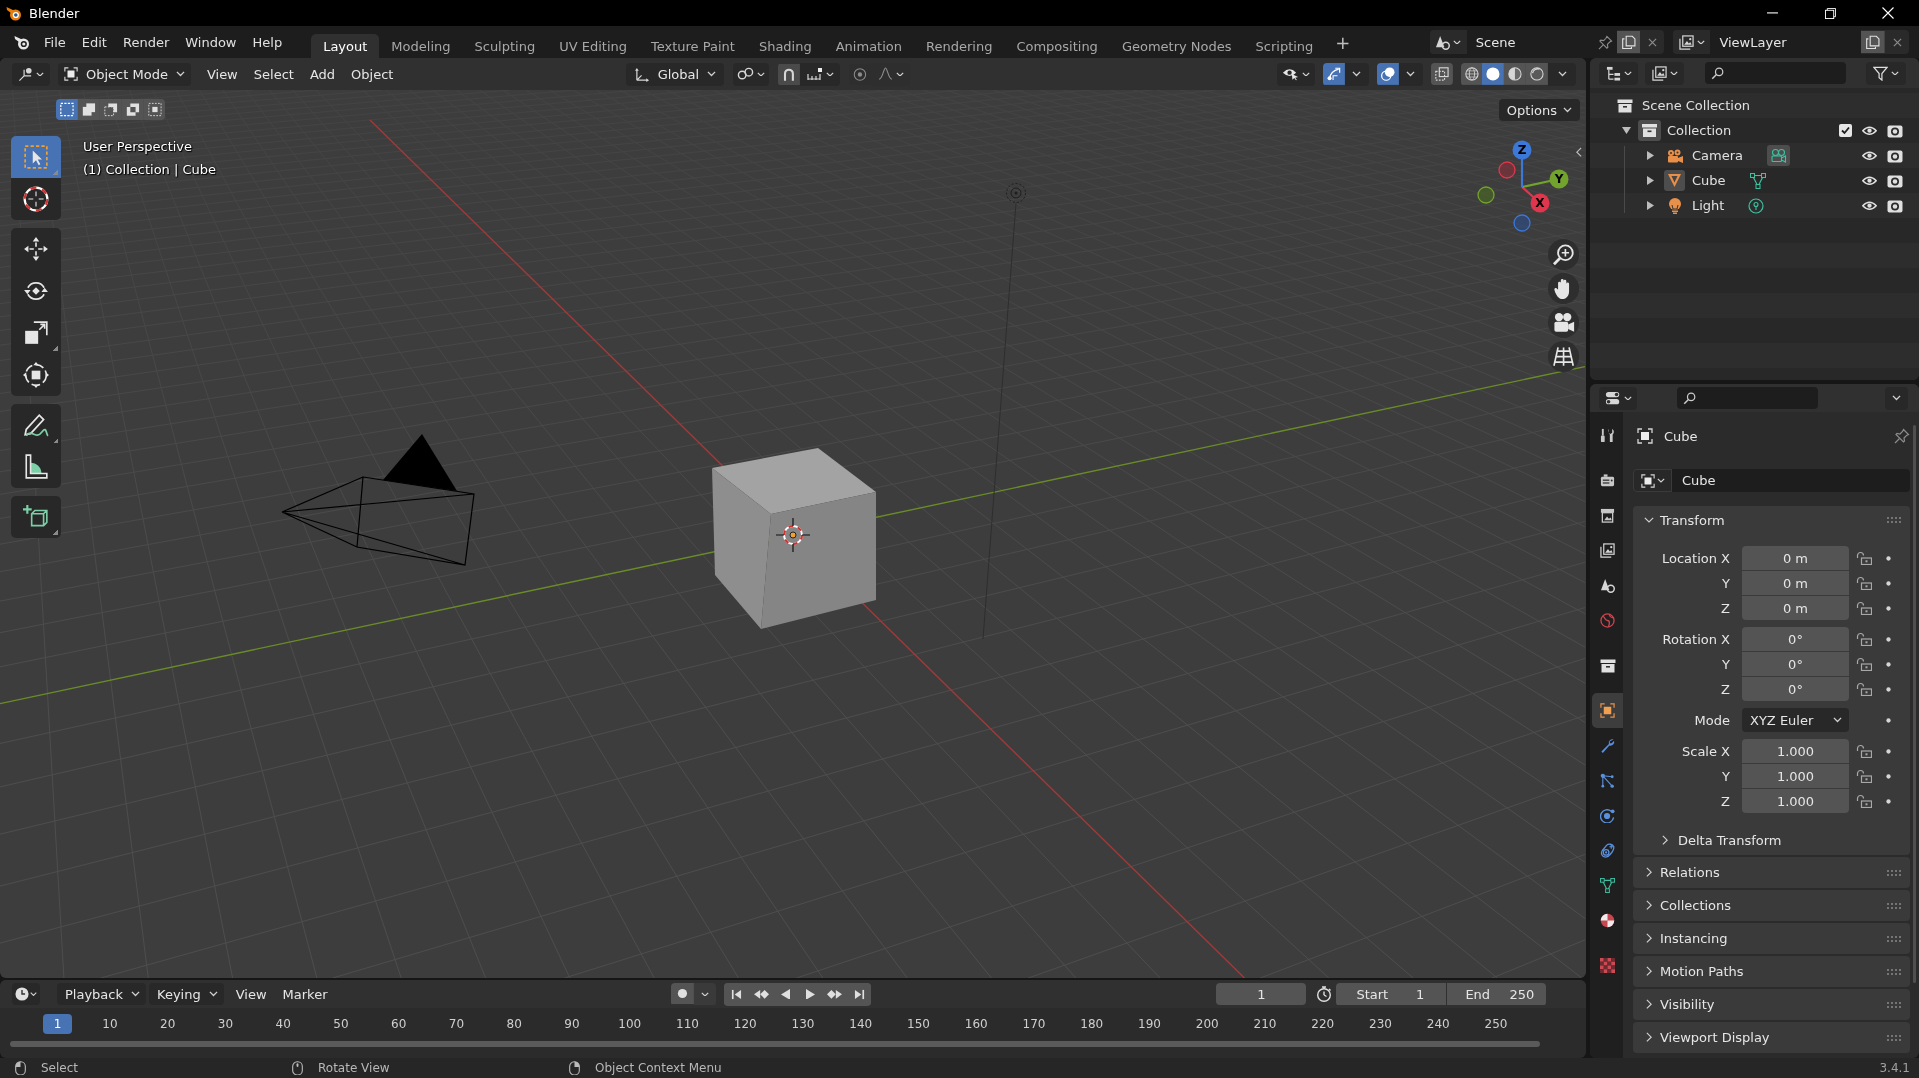 The image size is (1919, 1078). I want to click on menu-item: Render, so click(146, 42).